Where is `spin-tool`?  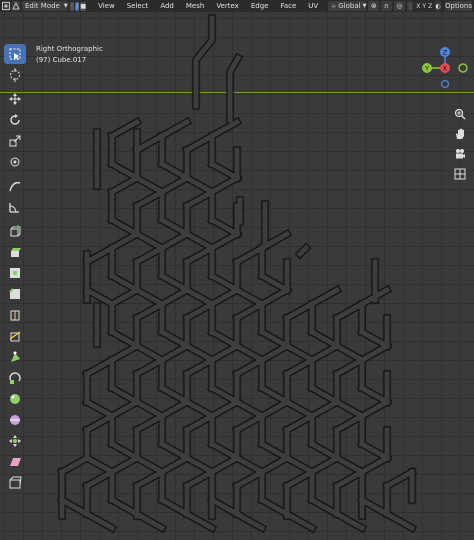 spin-tool is located at coordinates (15, 378).